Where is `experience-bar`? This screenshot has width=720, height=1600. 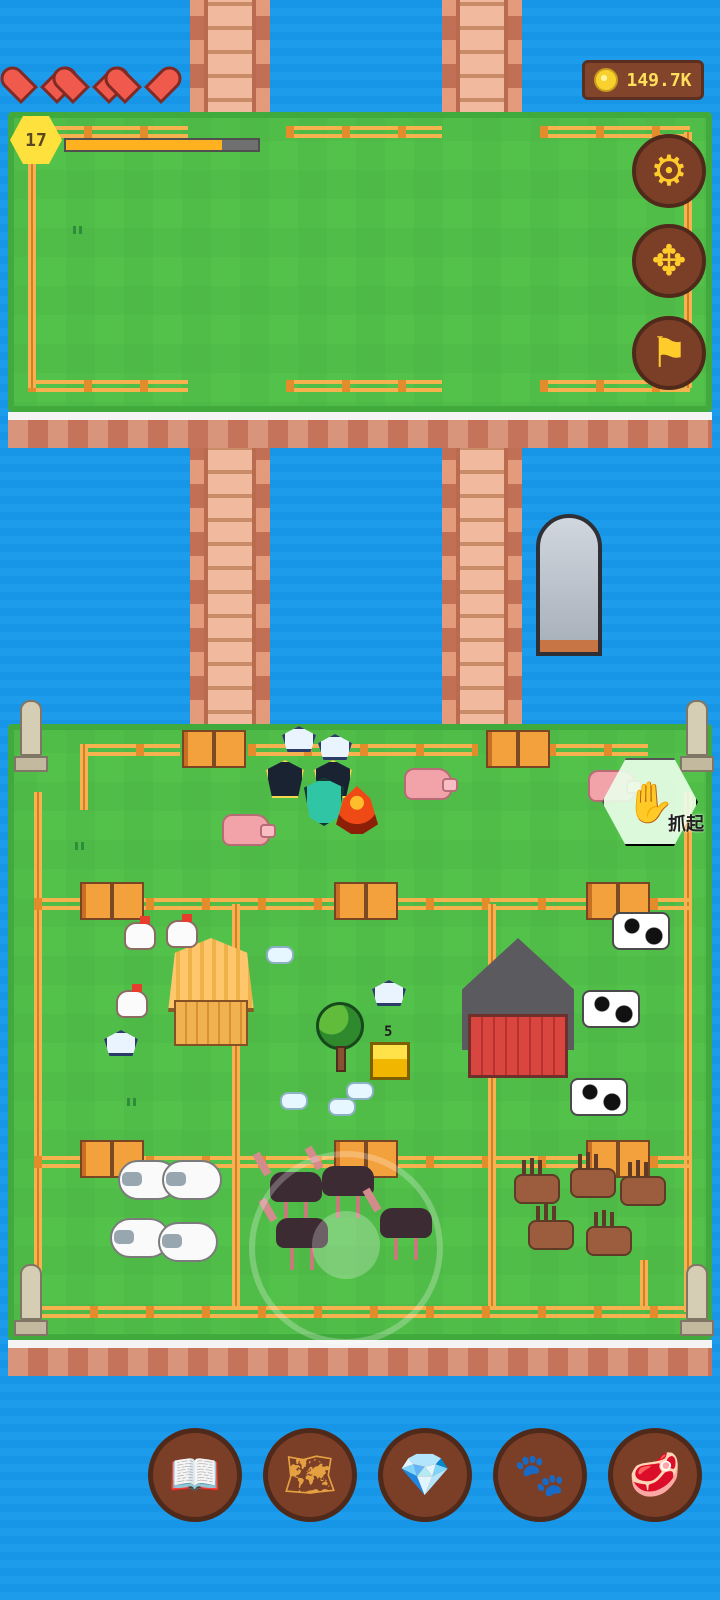
experience-bar is located at coordinates (162, 145).